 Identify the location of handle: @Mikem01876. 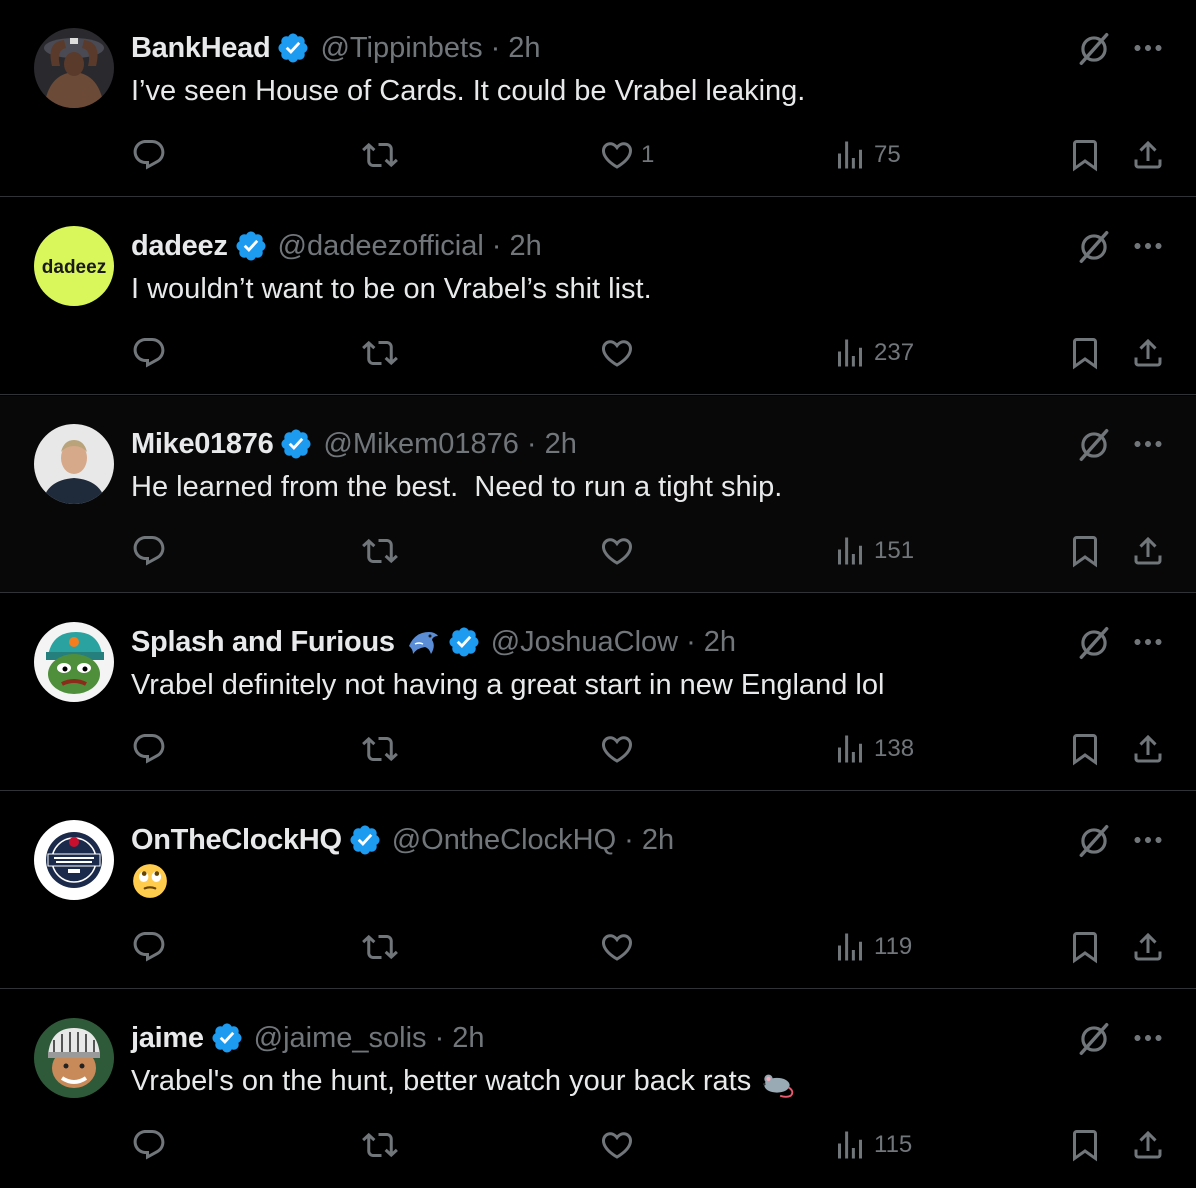
(420, 444).